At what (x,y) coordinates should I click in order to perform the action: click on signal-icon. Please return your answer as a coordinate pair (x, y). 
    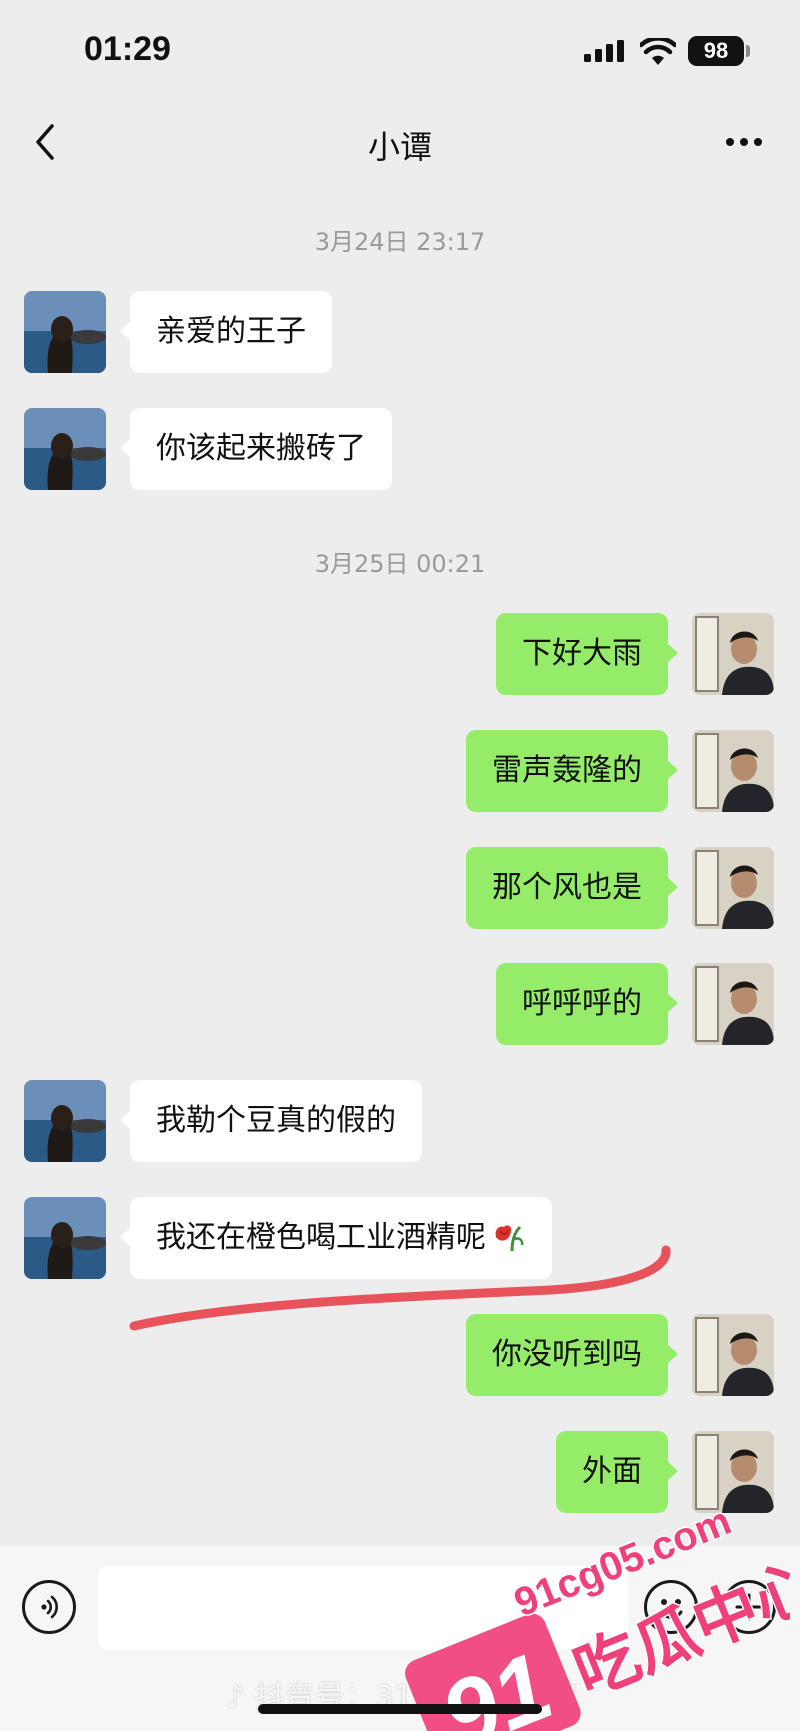
    Looking at the image, I should click on (604, 51).